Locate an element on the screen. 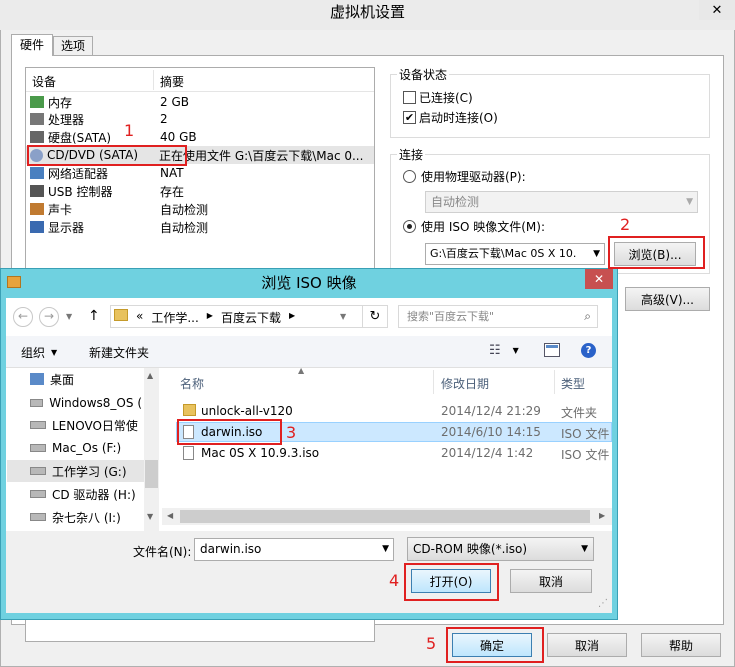  device-summary: 自动检测 is located at coordinates (184, 209).